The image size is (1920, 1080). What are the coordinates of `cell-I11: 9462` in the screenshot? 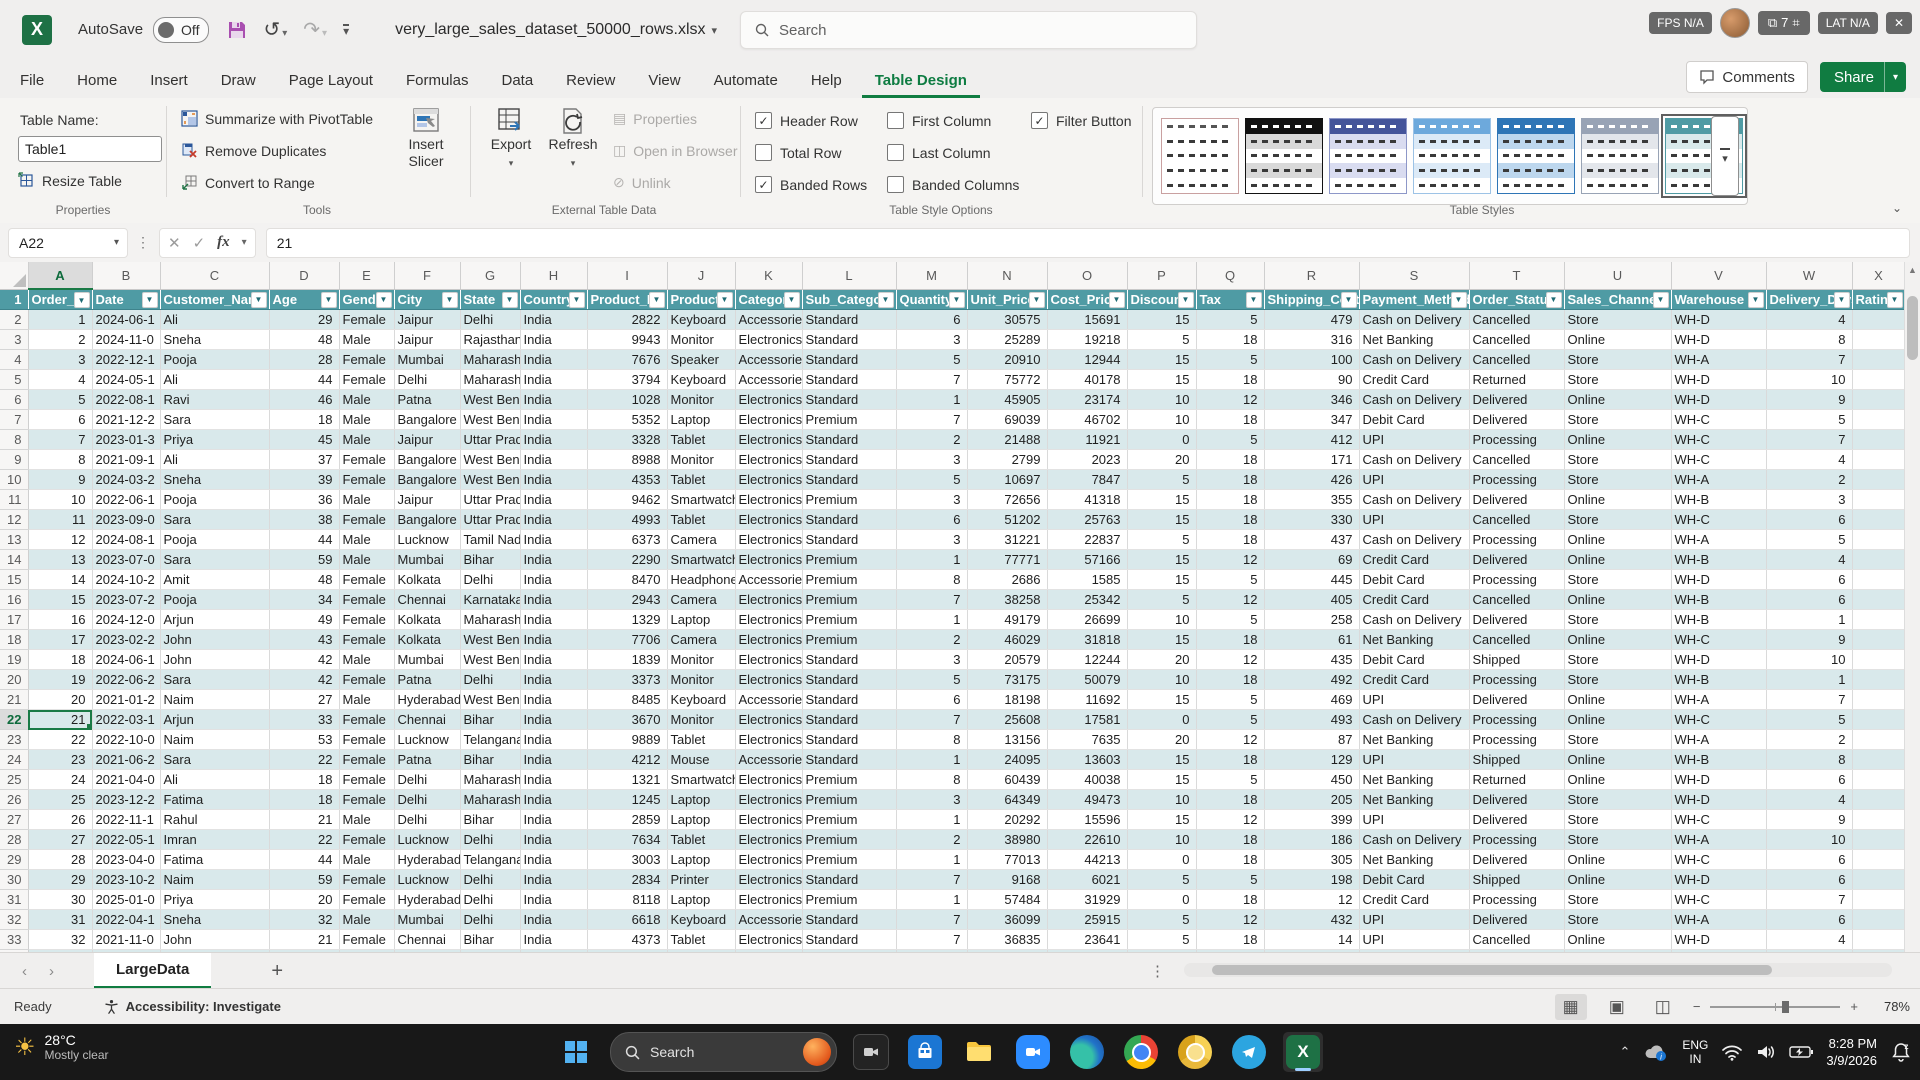 It's located at (627, 499).